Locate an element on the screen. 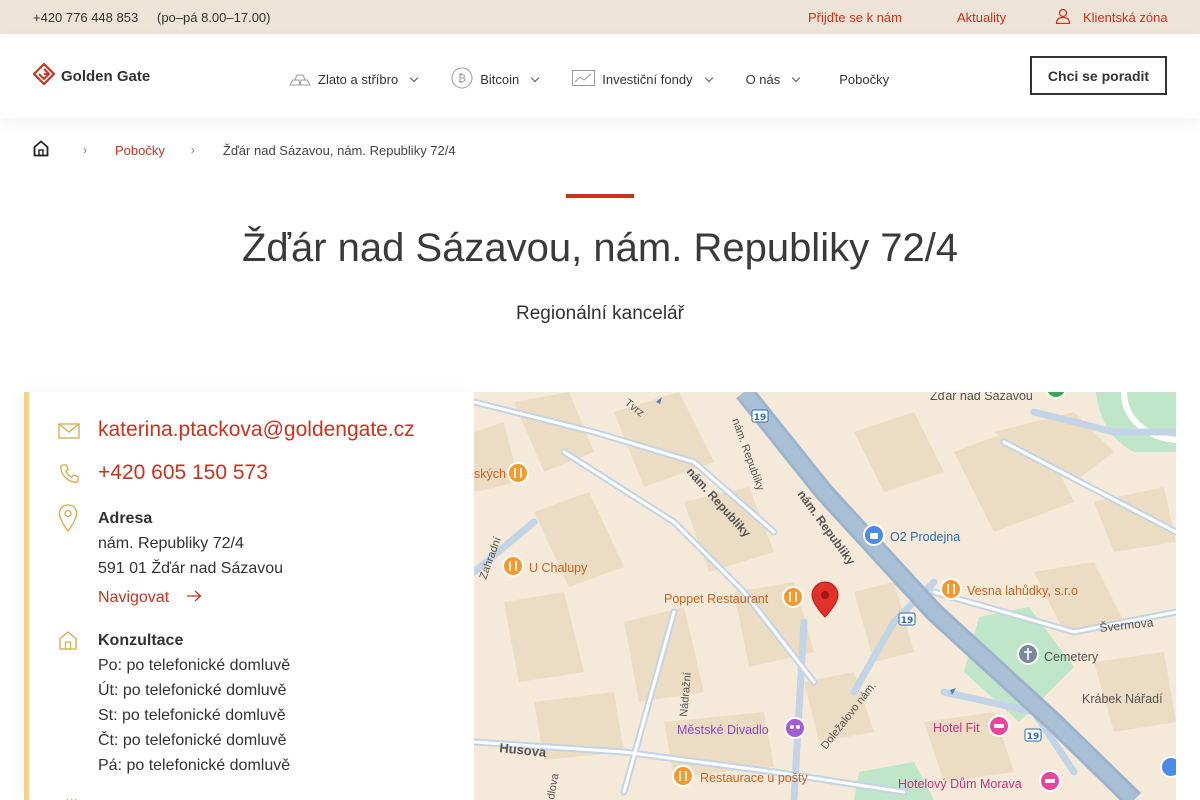  page-subtitle: Regionální kancelář is located at coordinates (600, 313).